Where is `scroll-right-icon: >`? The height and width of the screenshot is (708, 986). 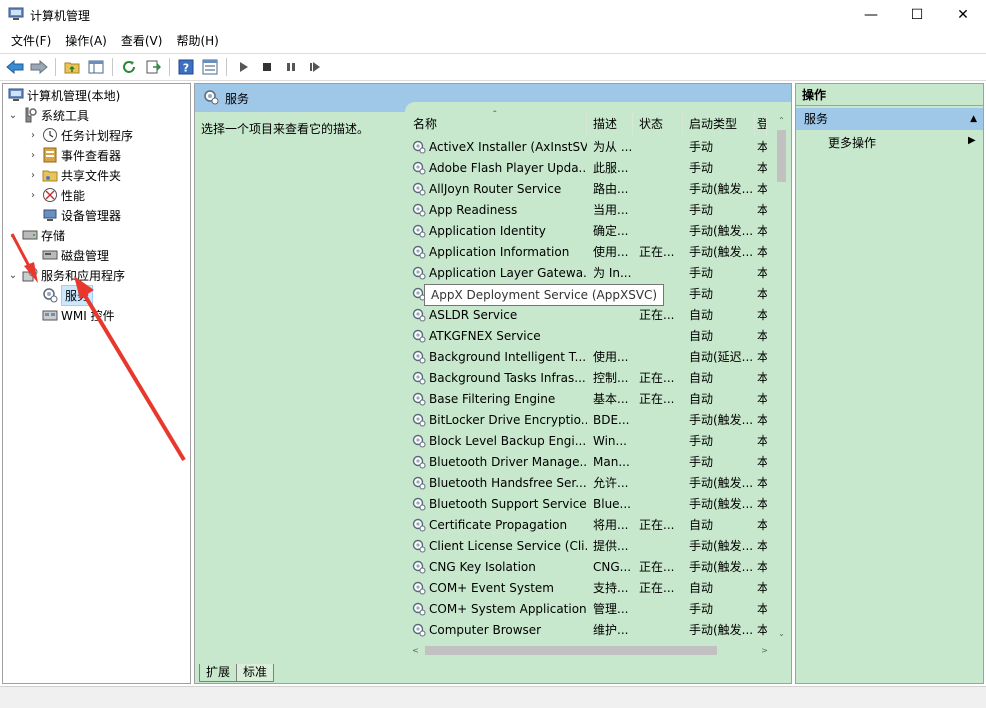
scroll-right-icon: > is located at coordinates (764, 650).